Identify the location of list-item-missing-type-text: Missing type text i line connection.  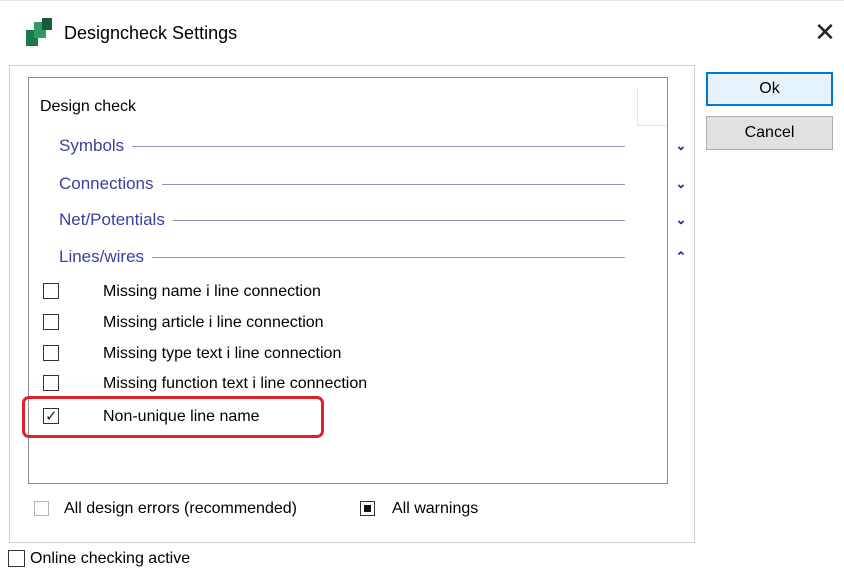
(343, 356).